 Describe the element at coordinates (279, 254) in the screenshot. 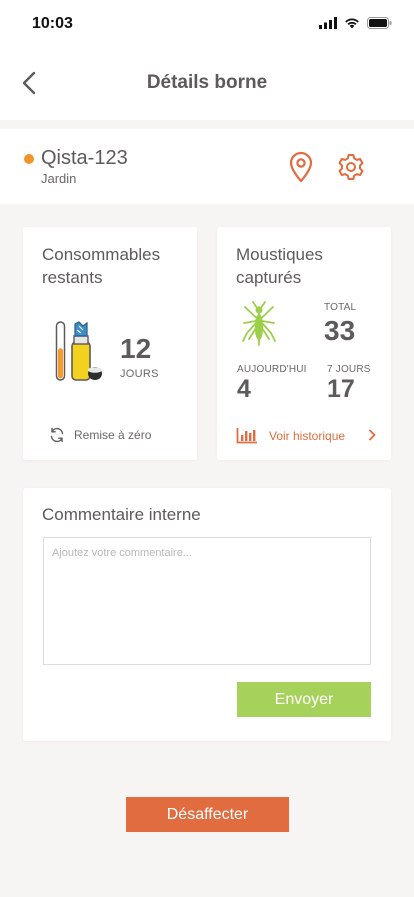

I see `mosquitoes-title-line1: Moustiques` at that location.